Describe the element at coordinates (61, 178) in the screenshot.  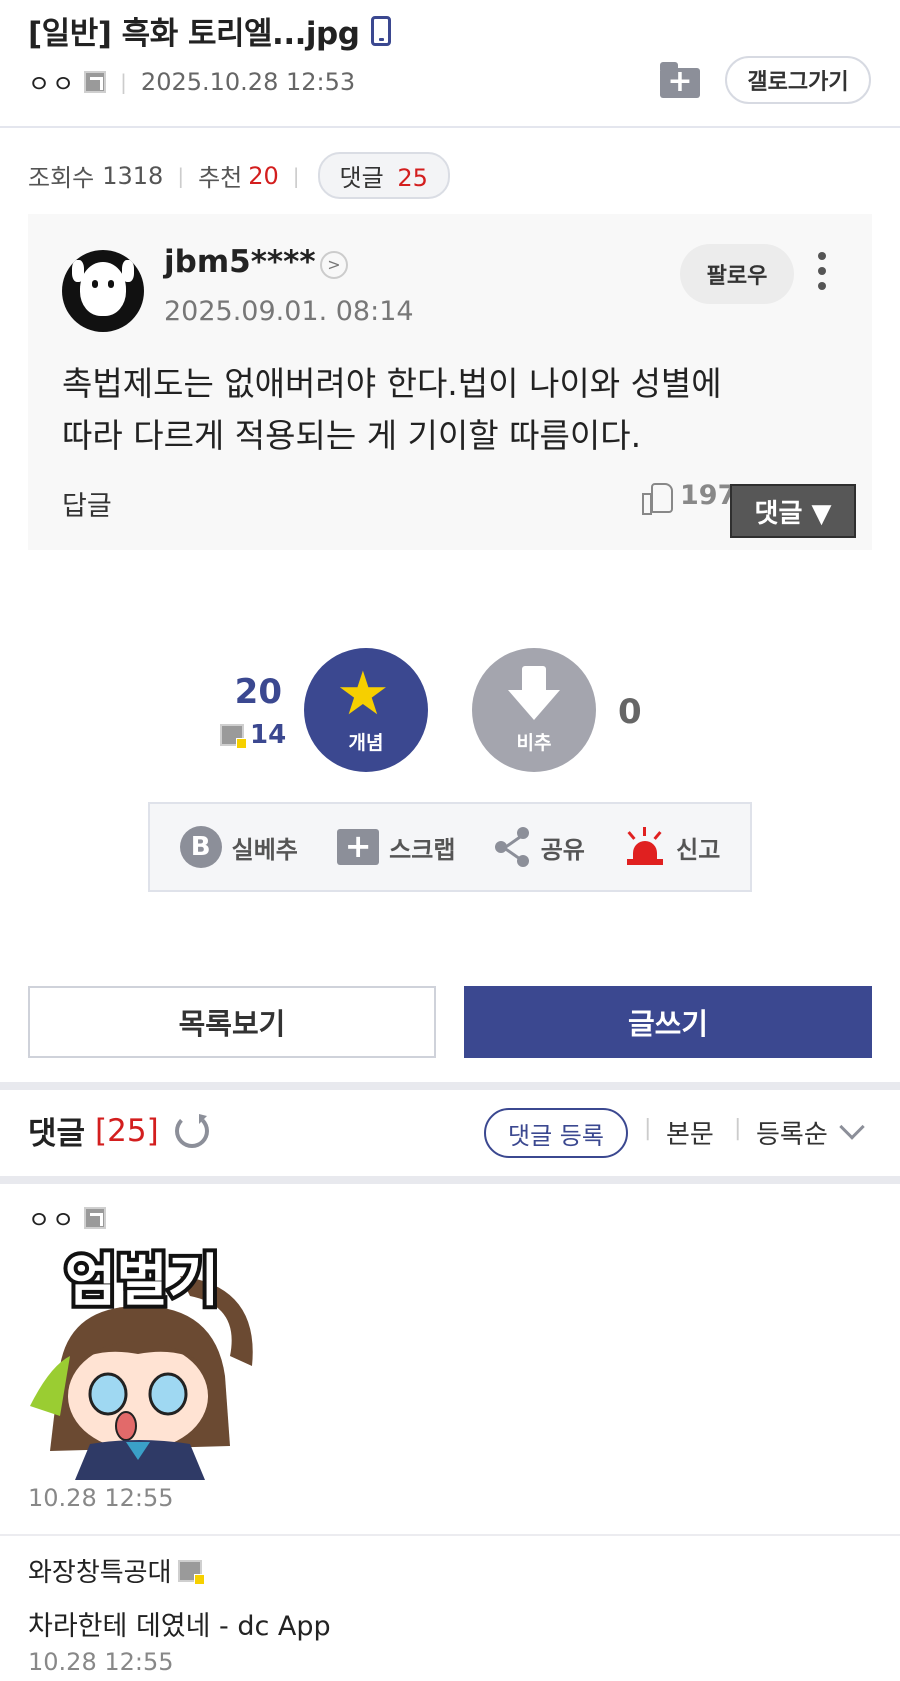
I see `views-label: 조회수` at that location.